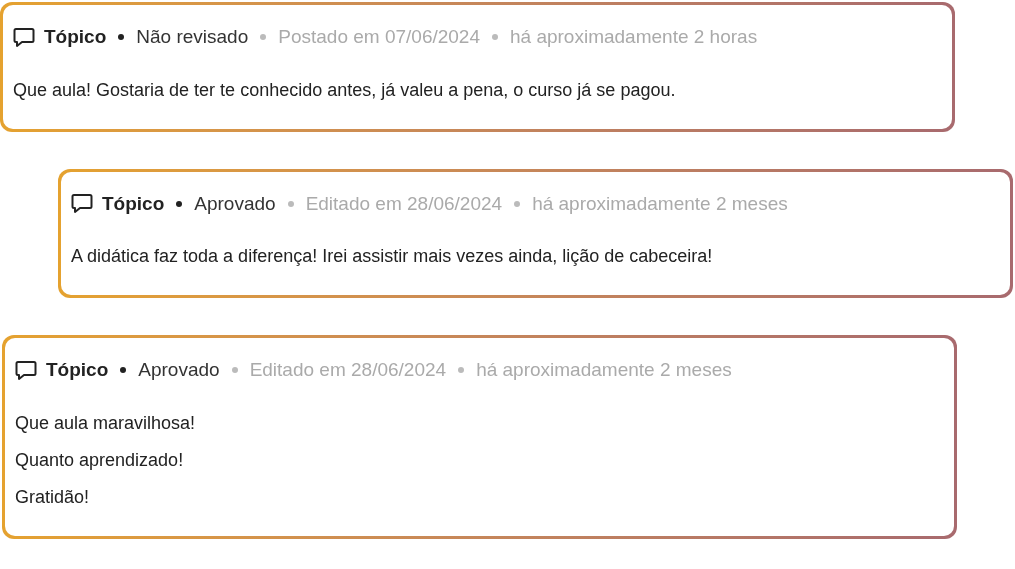  Describe the element at coordinates (379, 37) in the screenshot. I see `date-label: Postado em 07/06/2024` at that location.